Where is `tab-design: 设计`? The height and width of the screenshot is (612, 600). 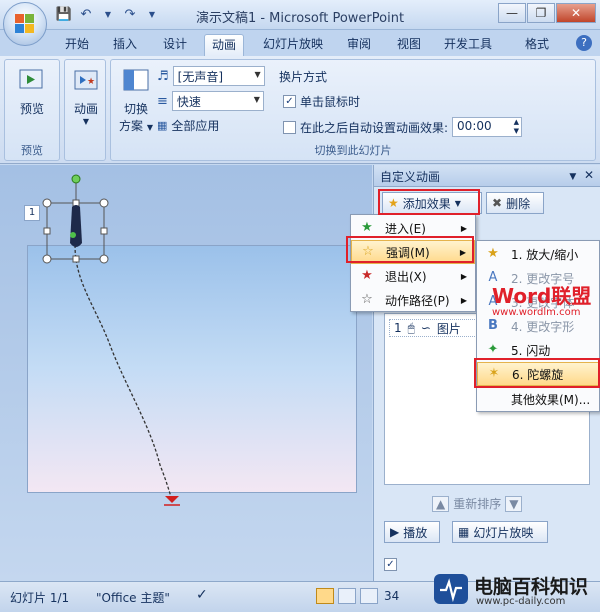 tab-design: 设计 is located at coordinates (175, 45).